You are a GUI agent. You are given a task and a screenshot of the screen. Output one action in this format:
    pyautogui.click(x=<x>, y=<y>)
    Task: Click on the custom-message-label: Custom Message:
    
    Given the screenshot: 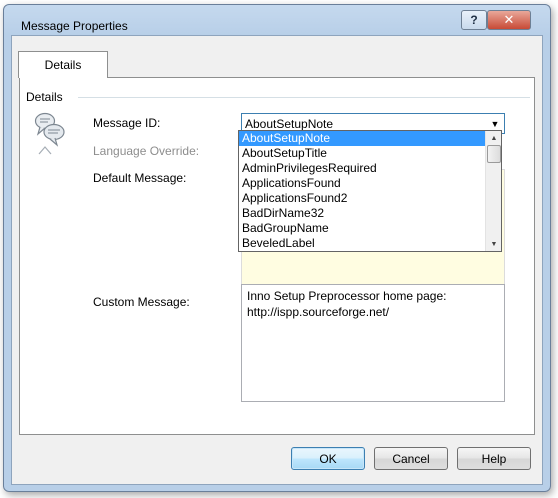 What is the action you would take?
    pyautogui.click(x=141, y=302)
    